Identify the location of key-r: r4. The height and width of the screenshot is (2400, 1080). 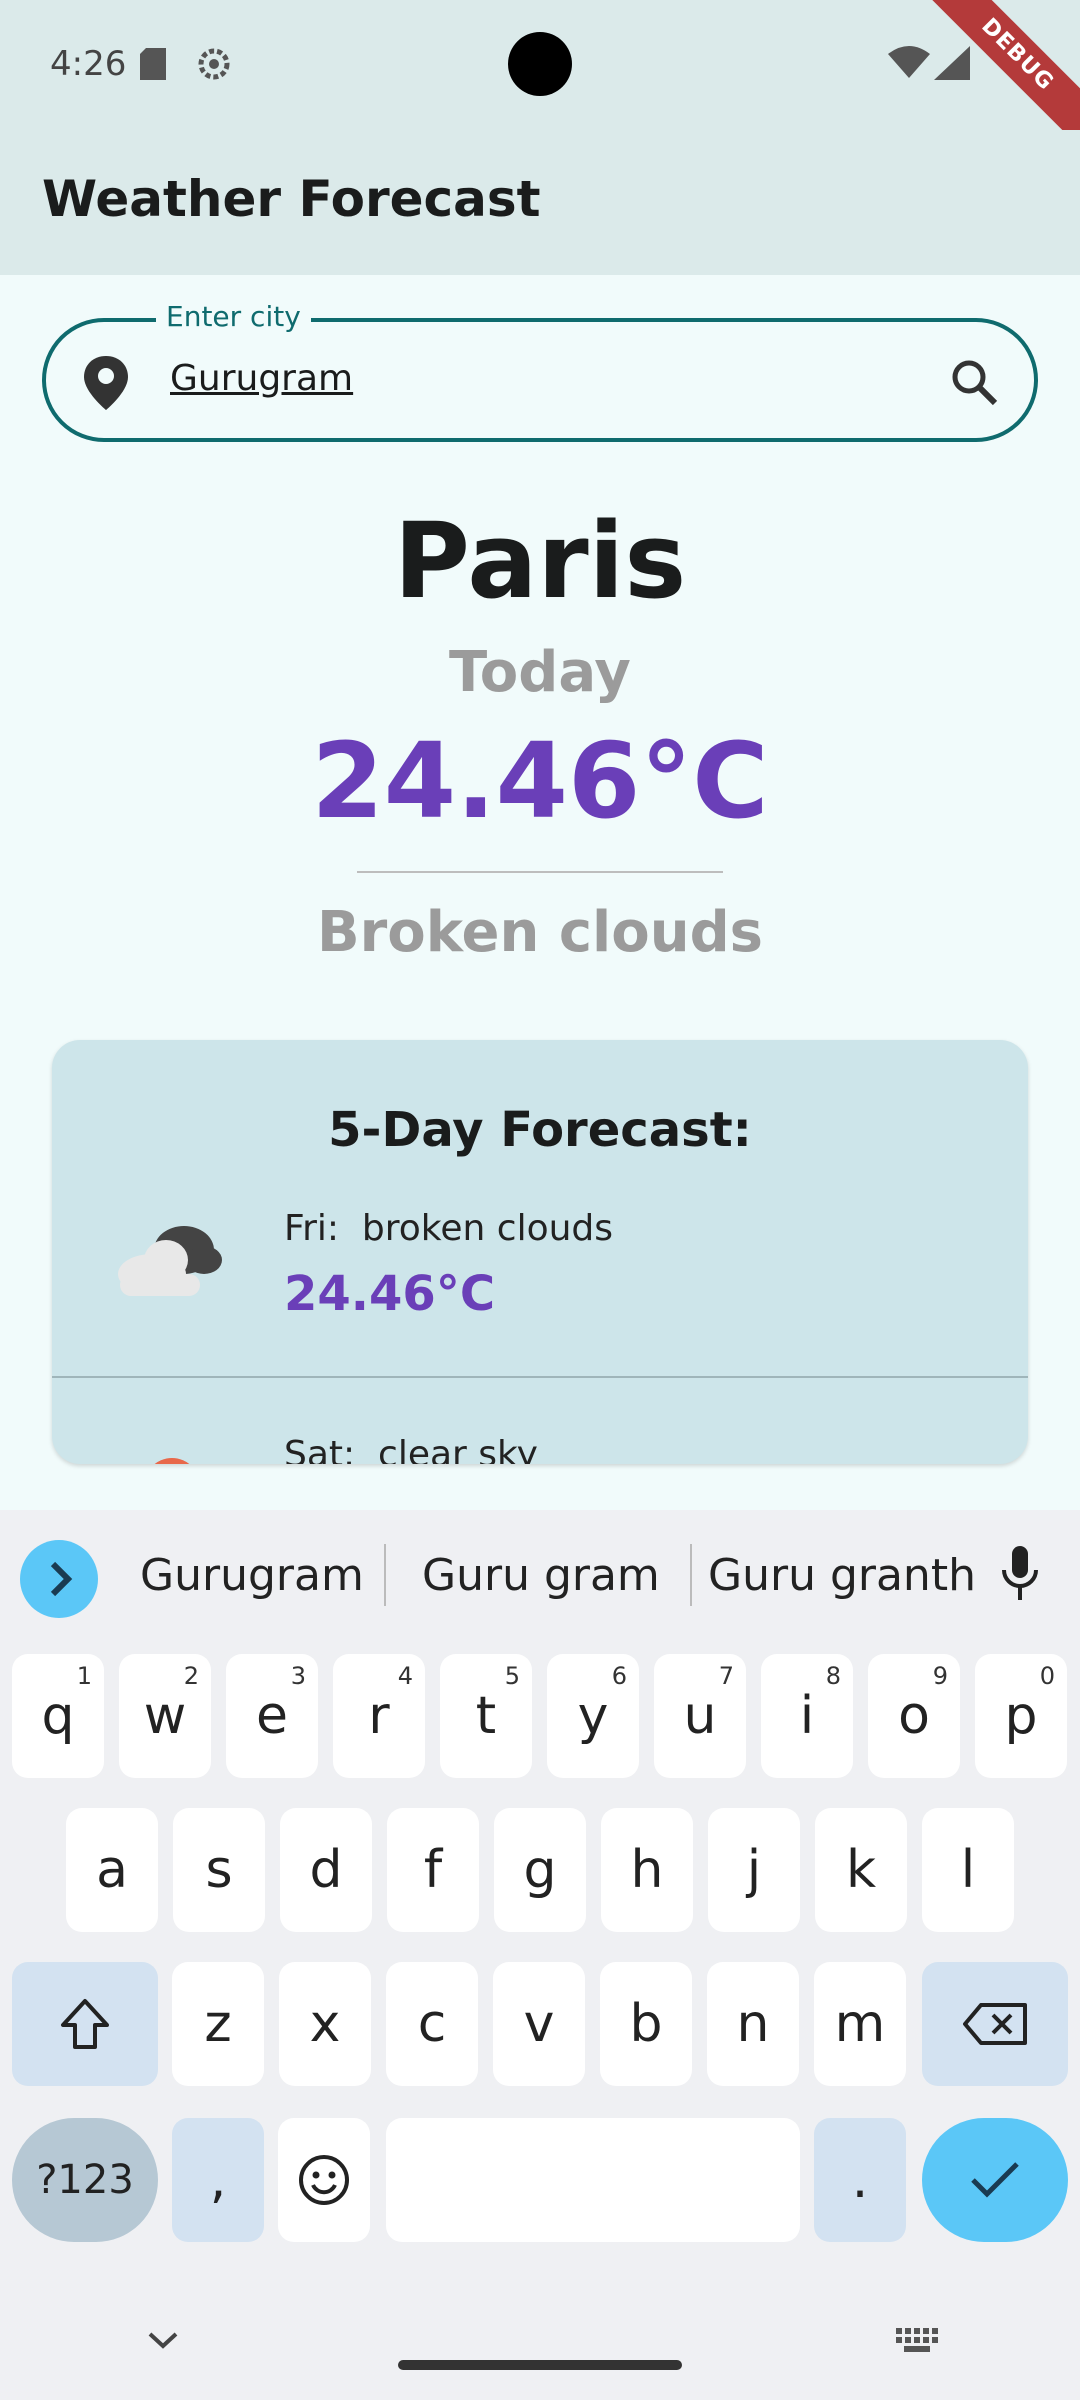
(379, 1716).